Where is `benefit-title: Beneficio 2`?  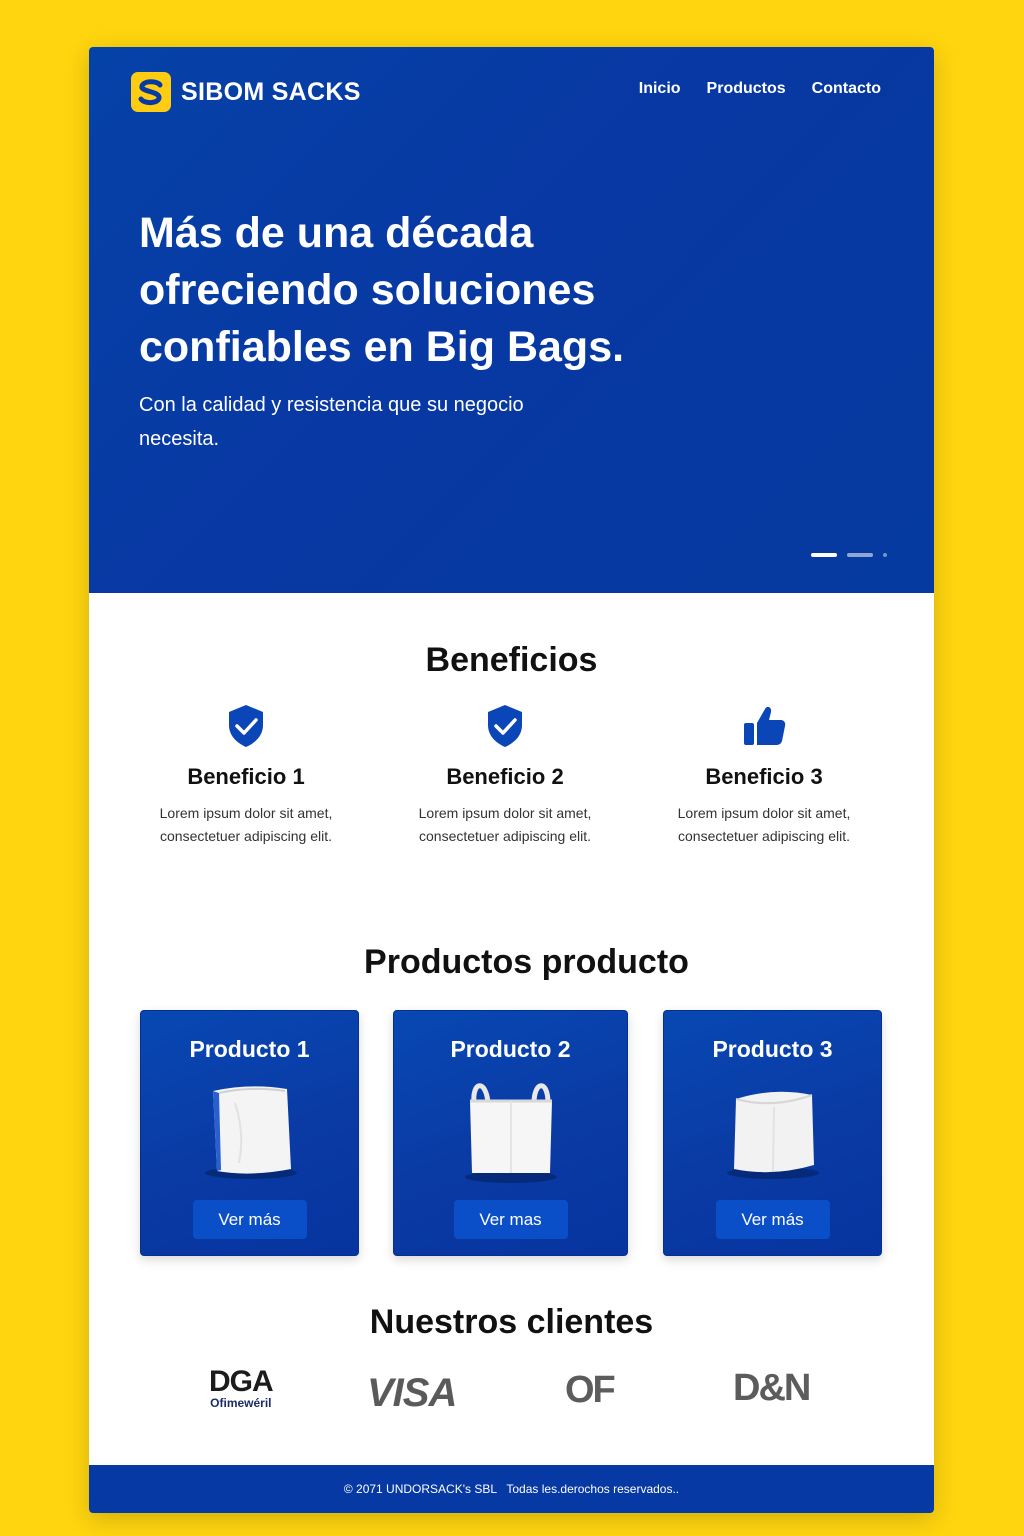
benefit-title: Beneficio 2 is located at coordinates (505, 776).